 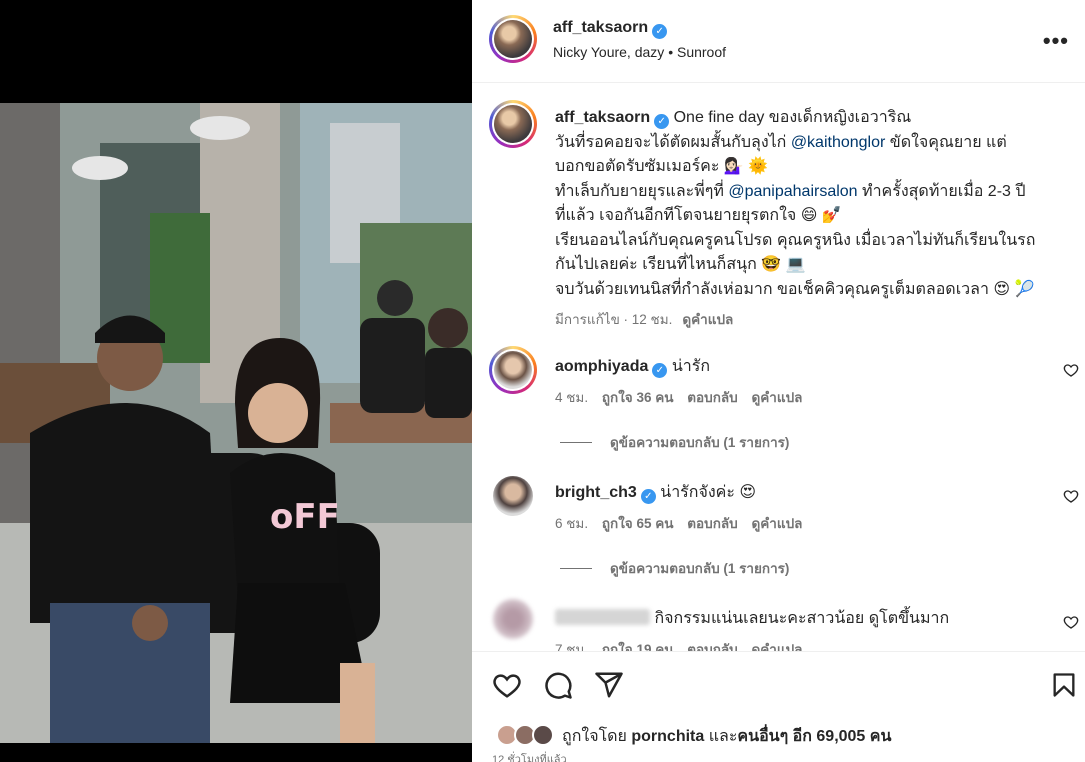 What do you see at coordinates (805, 492) in the screenshot?
I see `comment-item: bright_ch3 ✓ น่ารักจังค่ะ 😍` at bounding box center [805, 492].